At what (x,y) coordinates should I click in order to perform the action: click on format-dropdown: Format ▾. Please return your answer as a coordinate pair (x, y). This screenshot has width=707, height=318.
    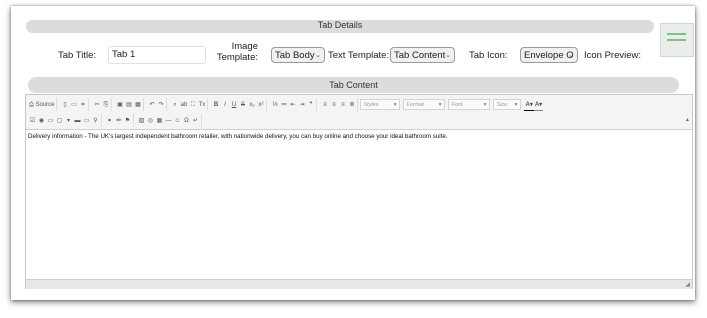
    Looking at the image, I should click on (424, 104).